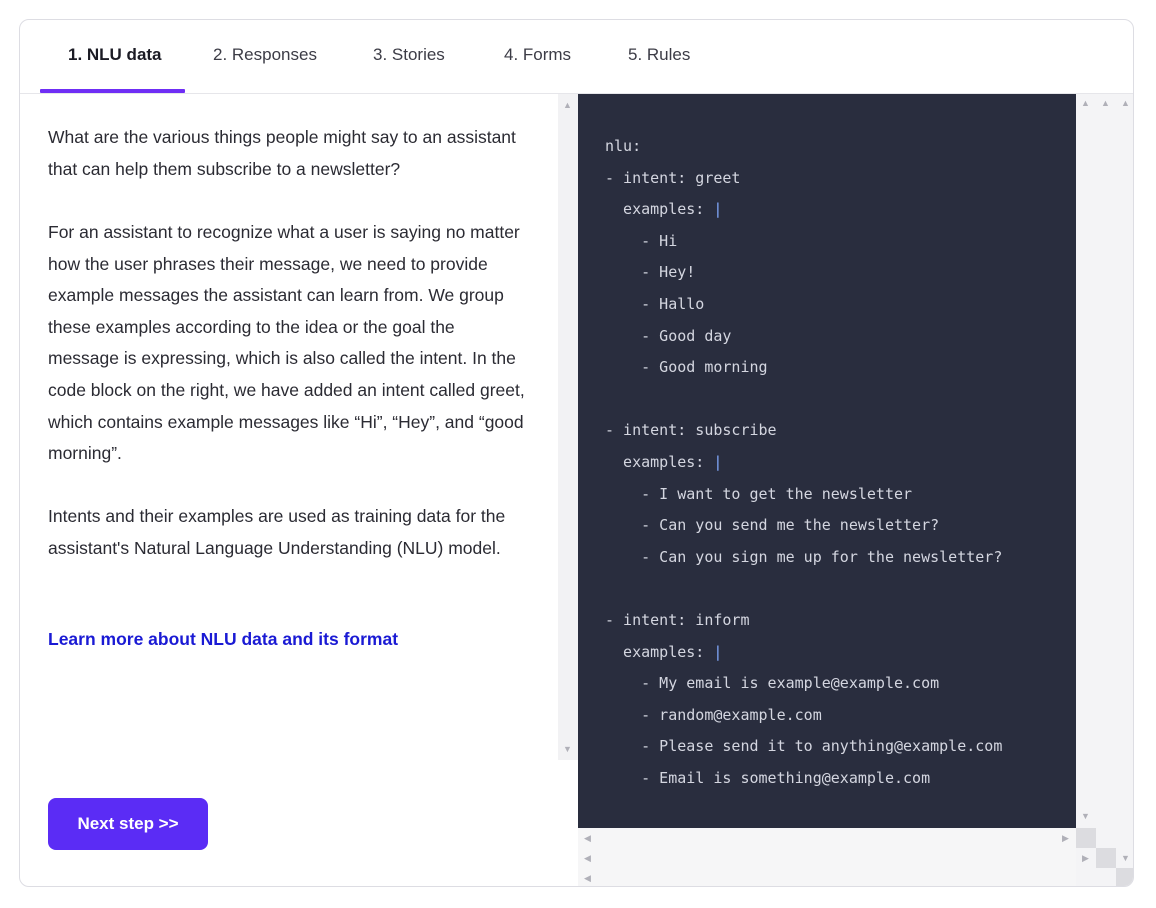  What do you see at coordinates (768, 777) in the screenshot?
I see `code-example-line: - Email is something@example.com` at bounding box center [768, 777].